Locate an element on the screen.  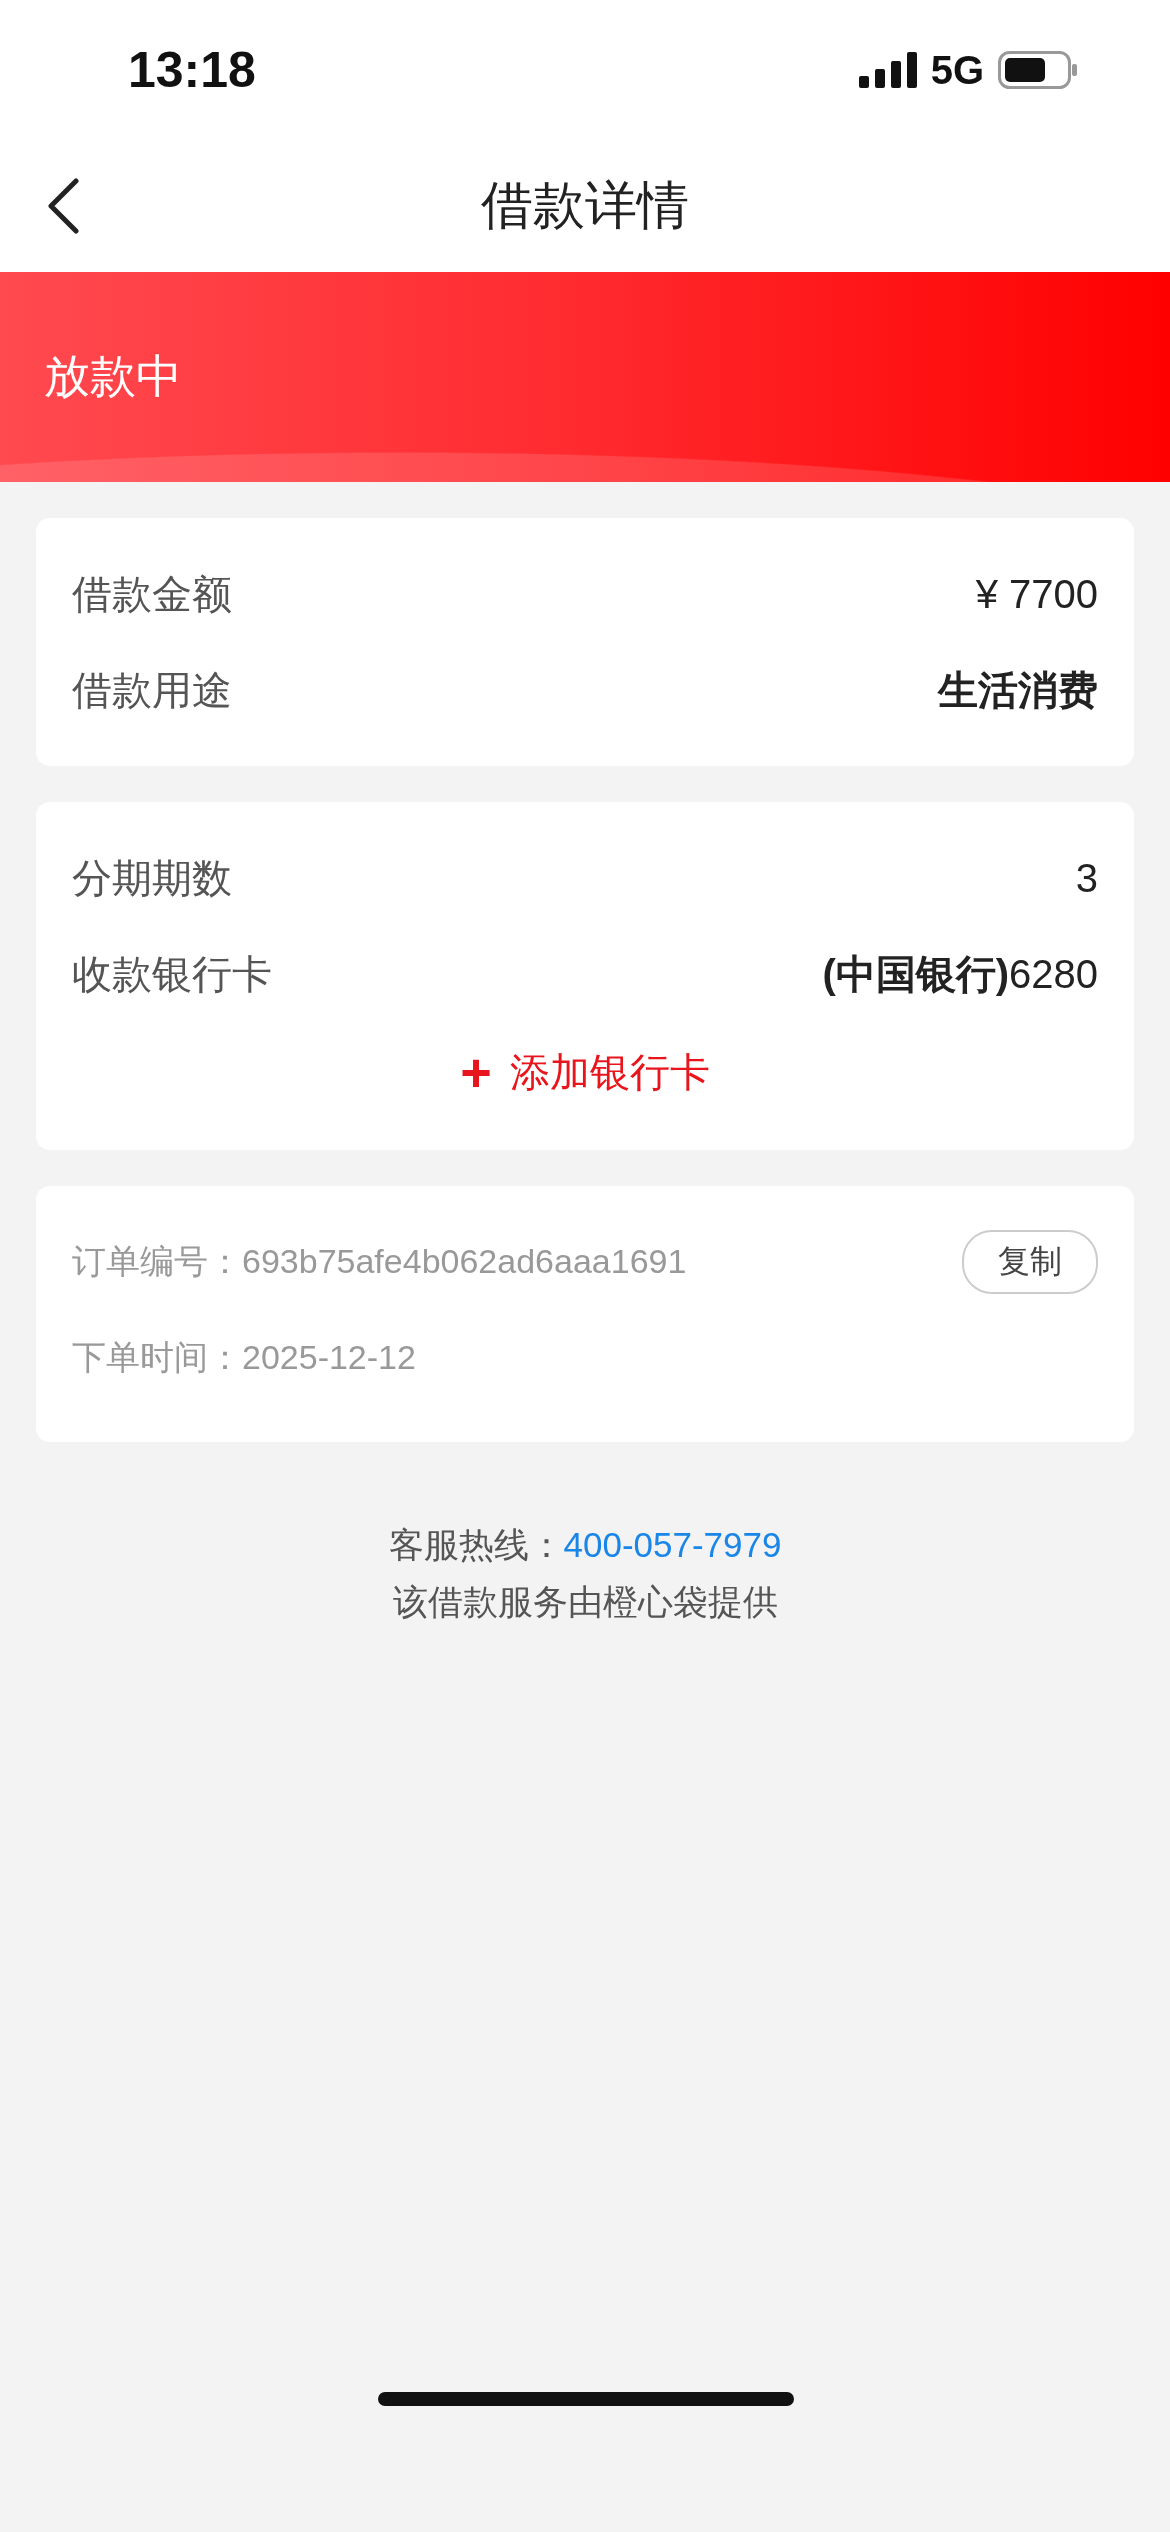
provider-note: 该借款服务由橙心袋提供 is located at coordinates (585, 1602).